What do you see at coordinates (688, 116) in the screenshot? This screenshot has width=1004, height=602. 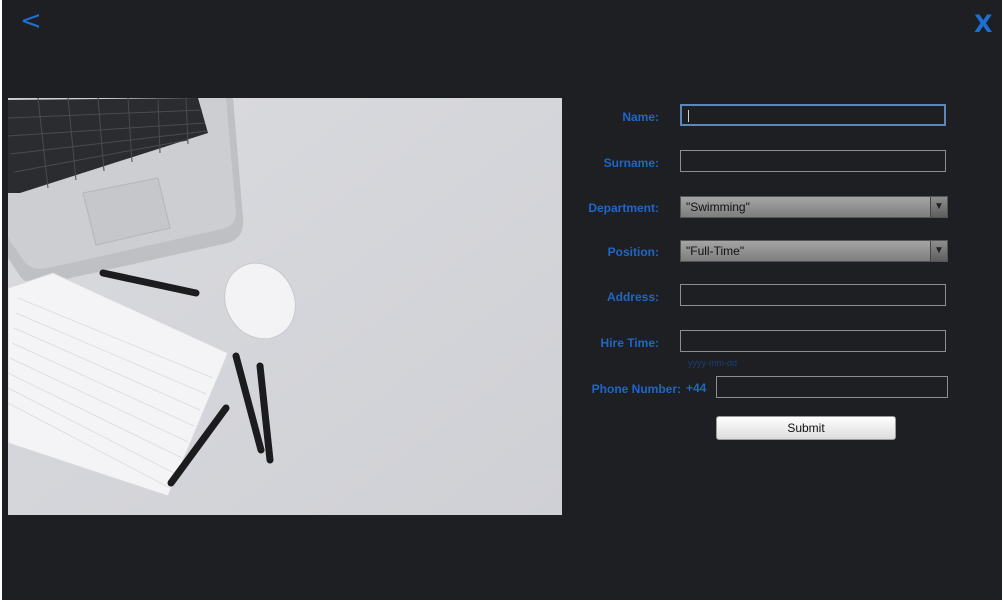 I see `text-caret` at bounding box center [688, 116].